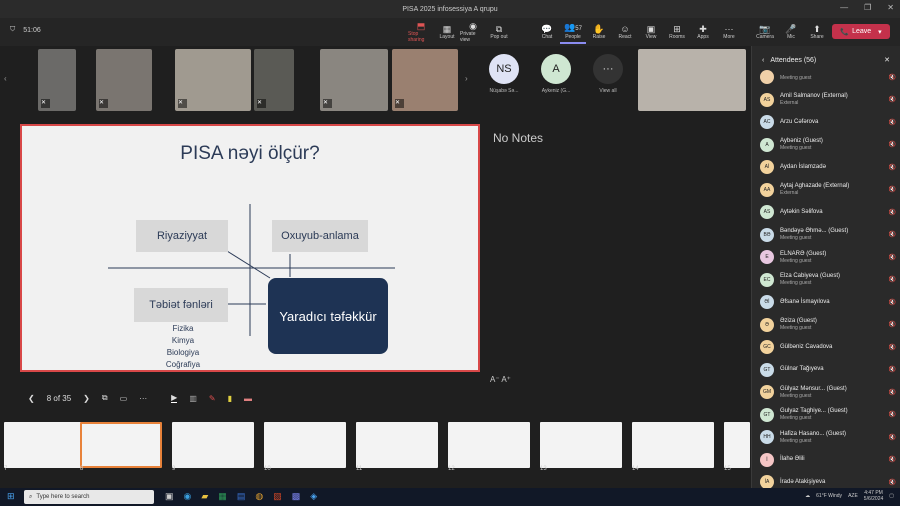  What do you see at coordinates (692, 80) in the screenshot?
I see `self-video-tile` at bounding box center [692, 80].